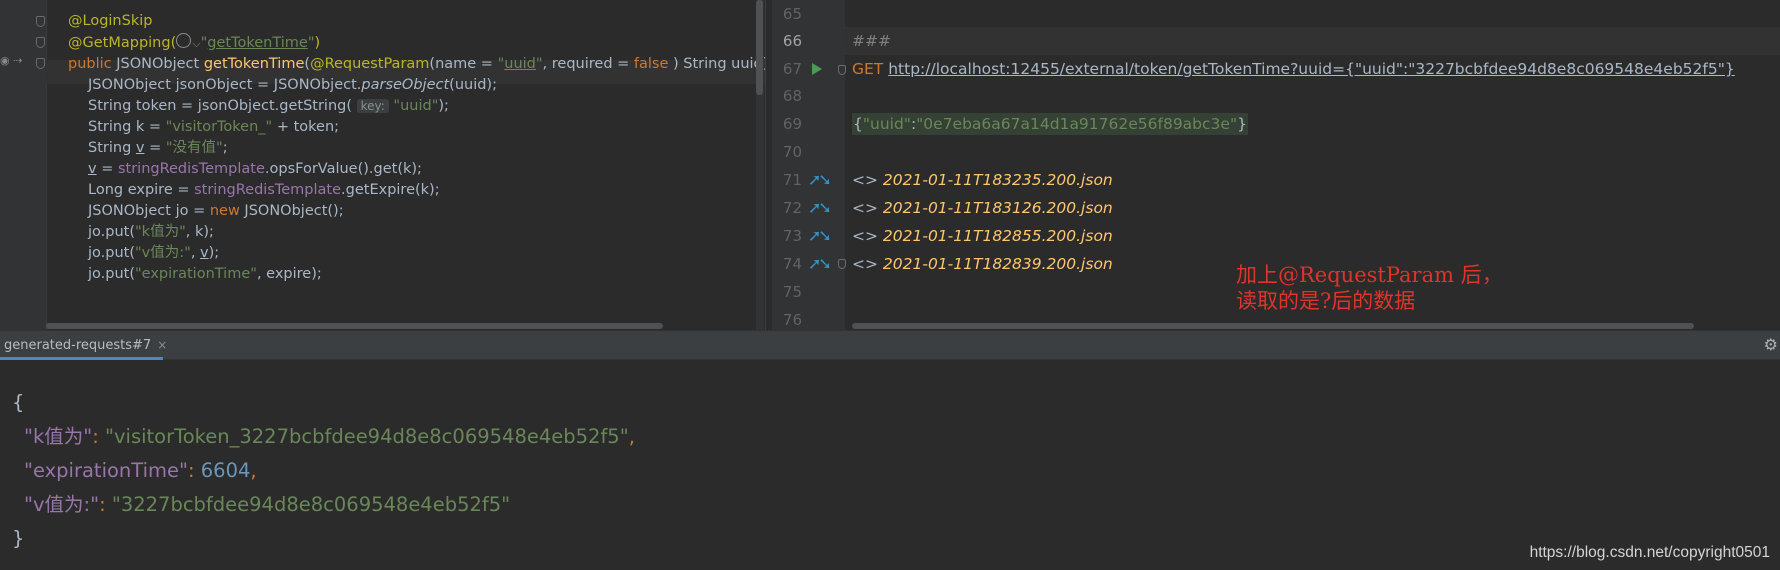 This screenshot has width=1780, height=570. What do you see at coordinates (18, 538) in the screenshot?
I see `json-close-brace: }` at bounding box center [18, 538].